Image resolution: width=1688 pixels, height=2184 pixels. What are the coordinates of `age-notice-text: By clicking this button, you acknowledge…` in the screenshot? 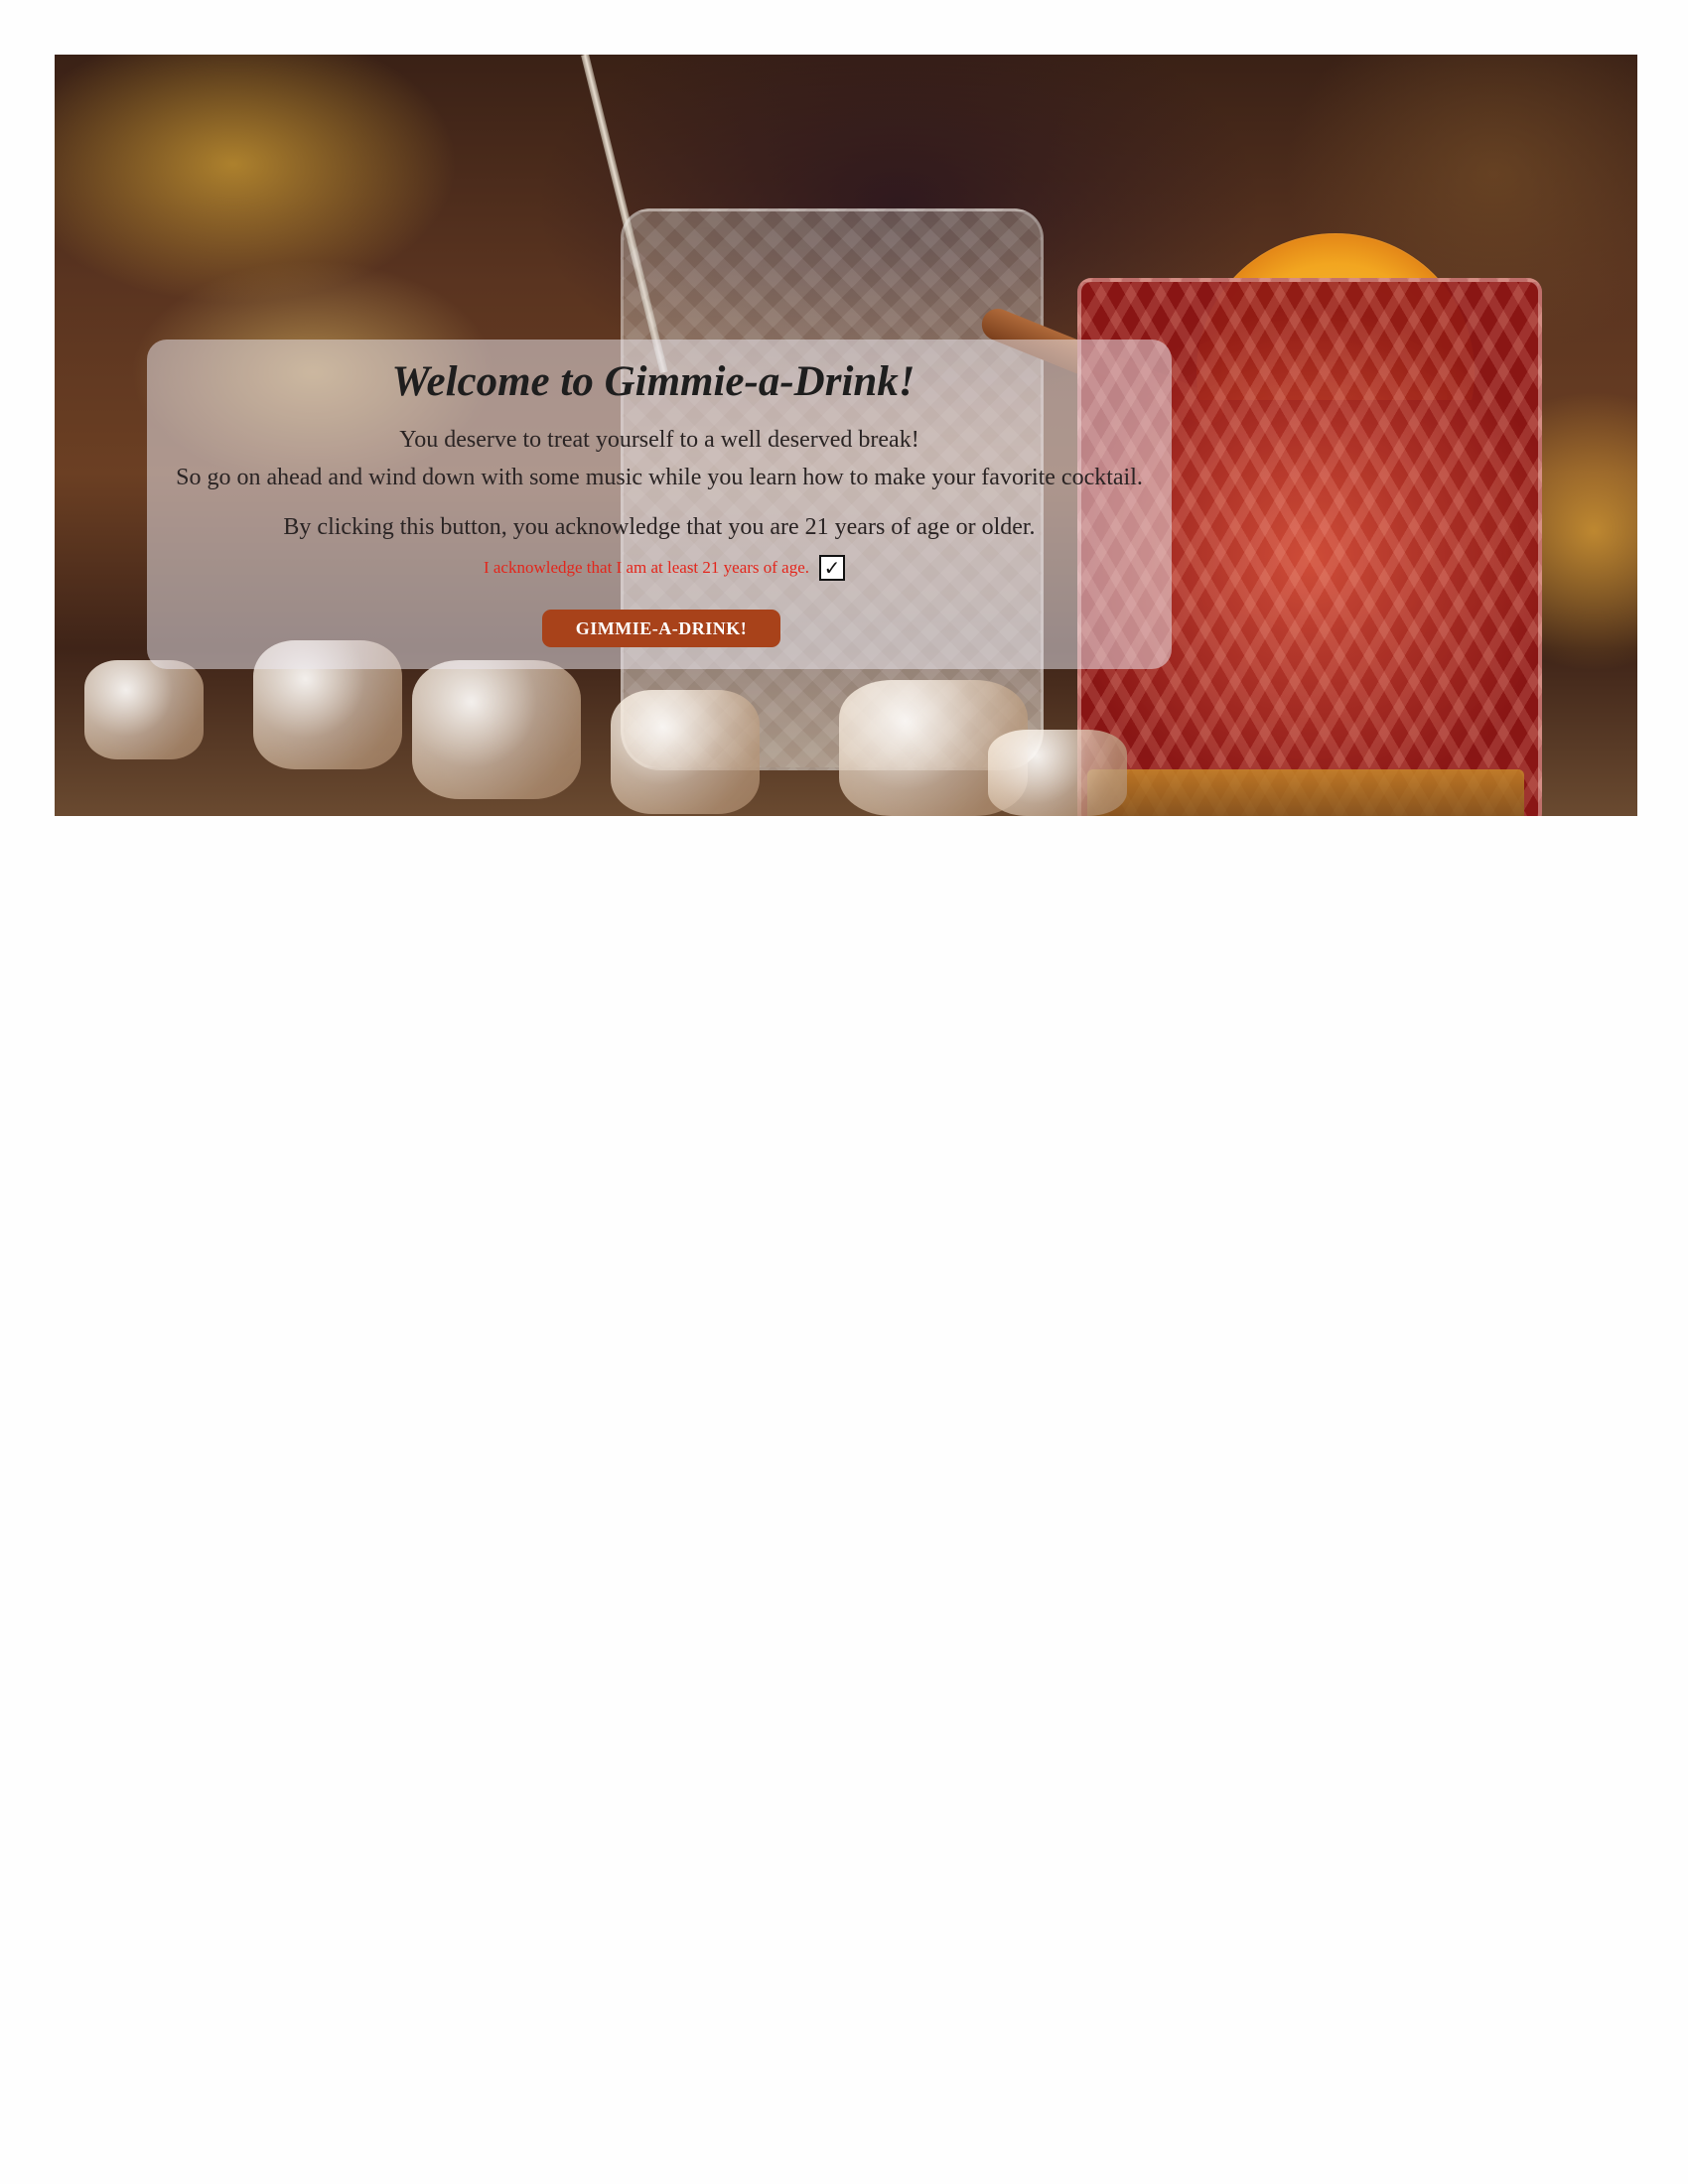 It's located at (659, 527).